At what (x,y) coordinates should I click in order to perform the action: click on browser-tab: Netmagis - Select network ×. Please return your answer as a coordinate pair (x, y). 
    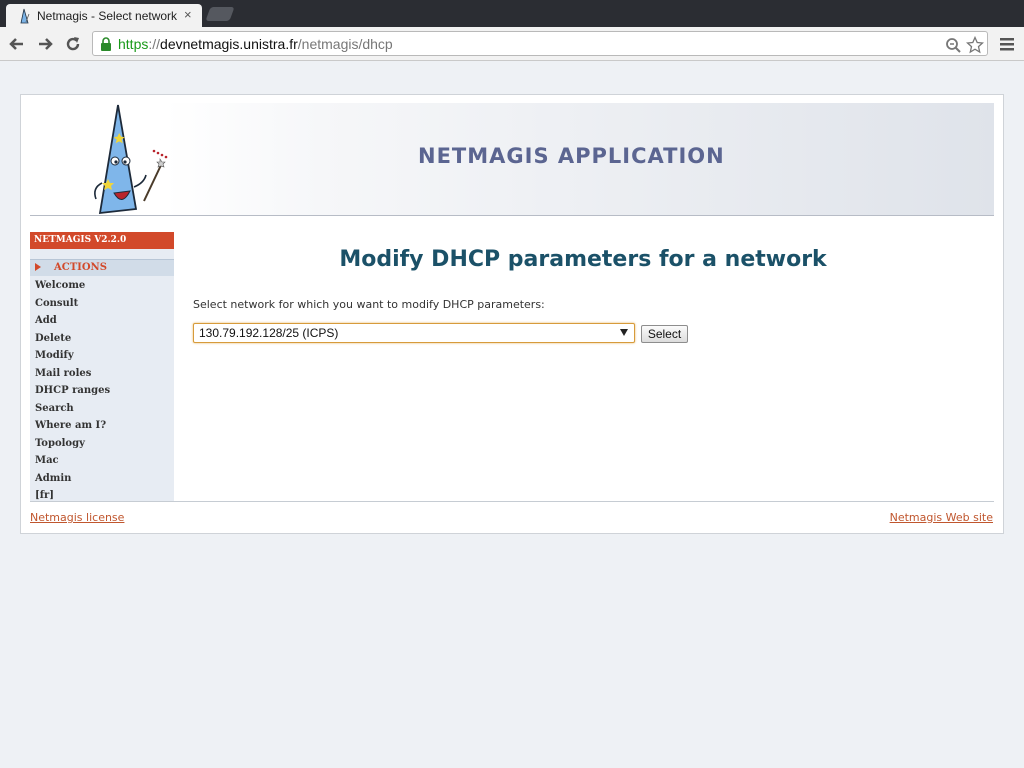
    Looking at the image, I should click on (104, 16).